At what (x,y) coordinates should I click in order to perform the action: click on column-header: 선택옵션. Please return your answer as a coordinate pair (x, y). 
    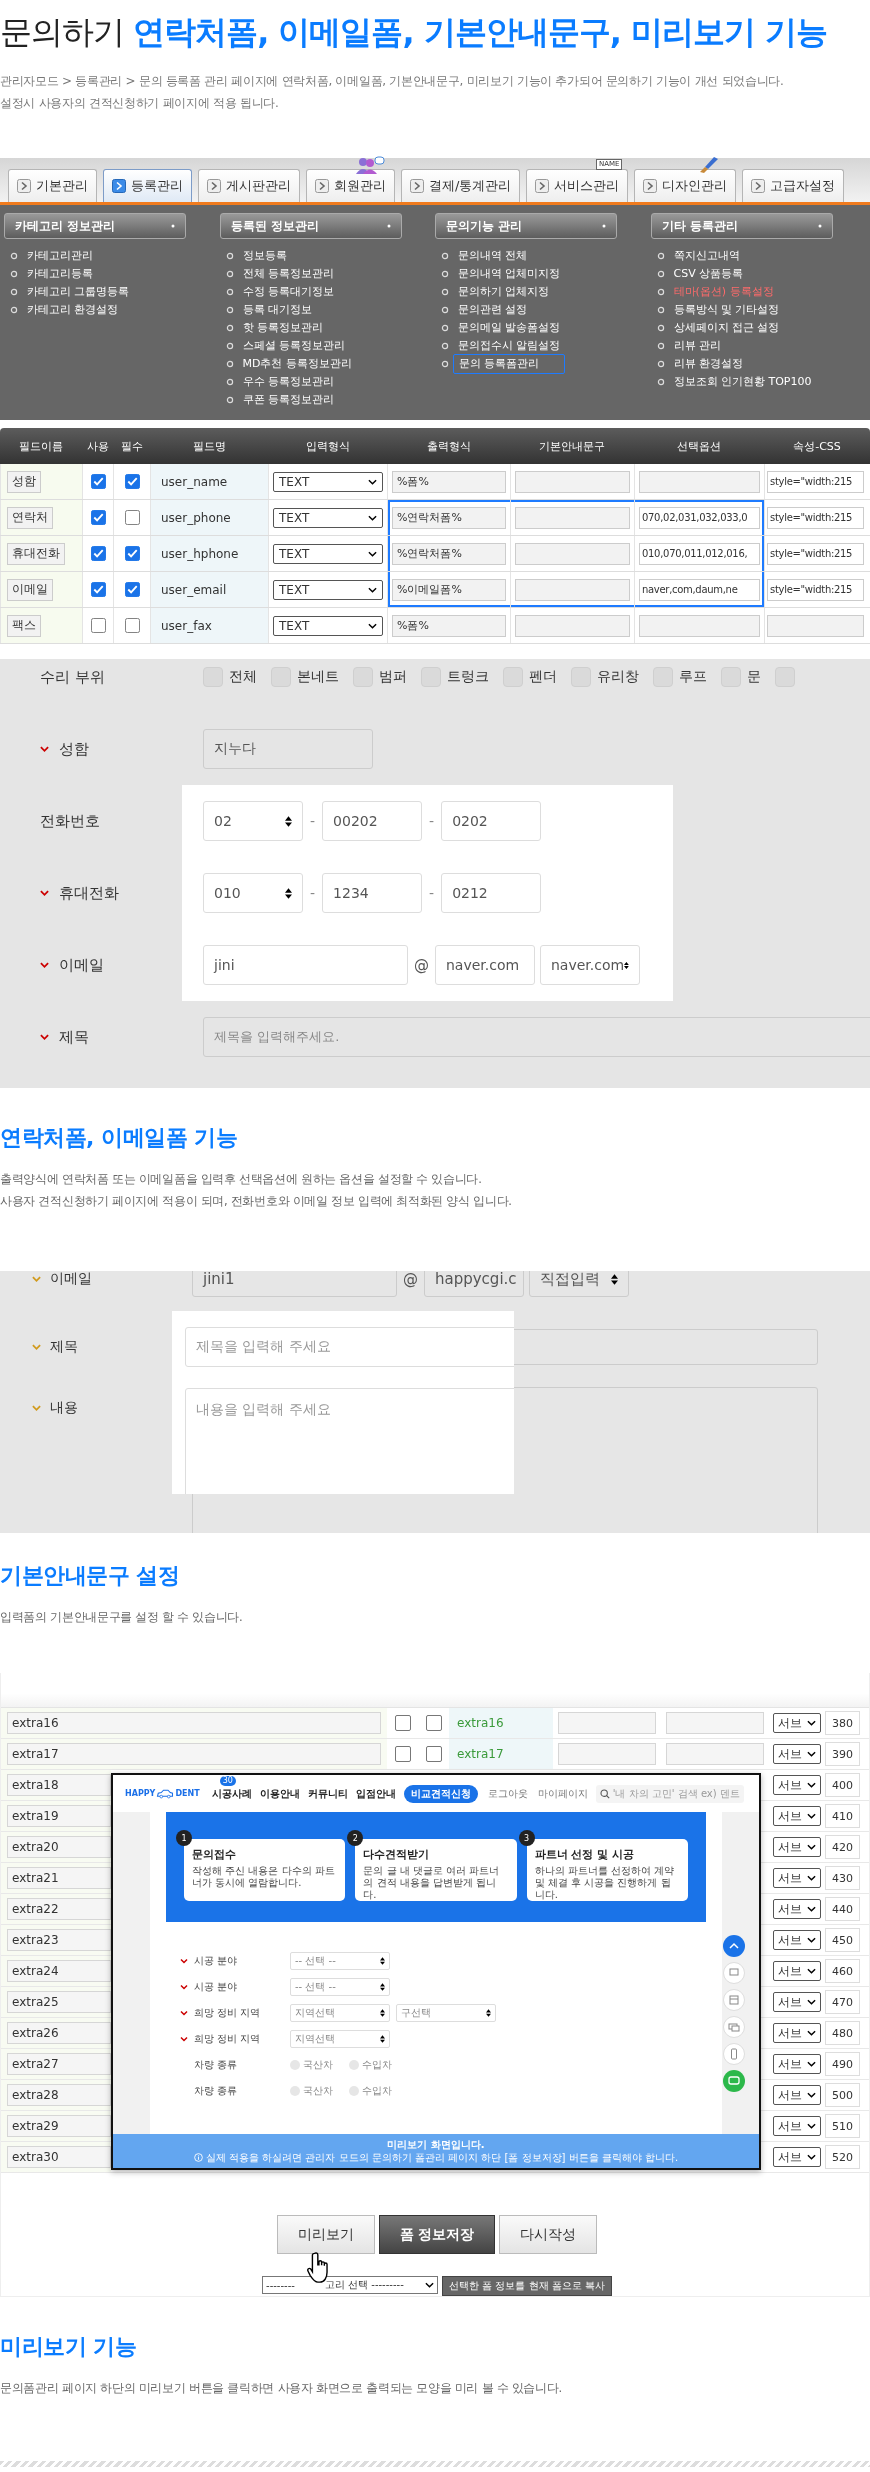
    Looking at the image, I should click on (699, 446).